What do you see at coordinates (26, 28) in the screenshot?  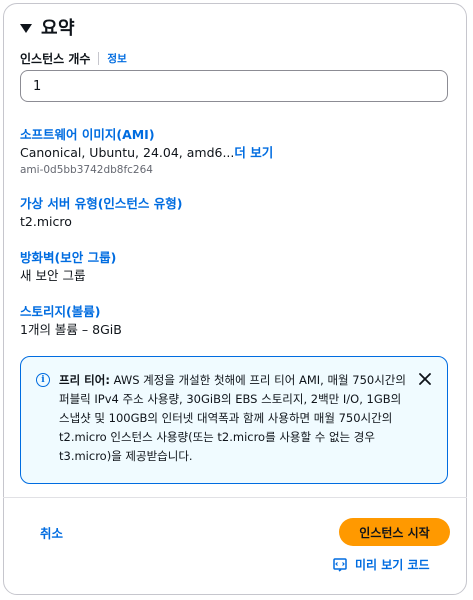 I see `caret-down-icon` at bounding box center [26, 28].